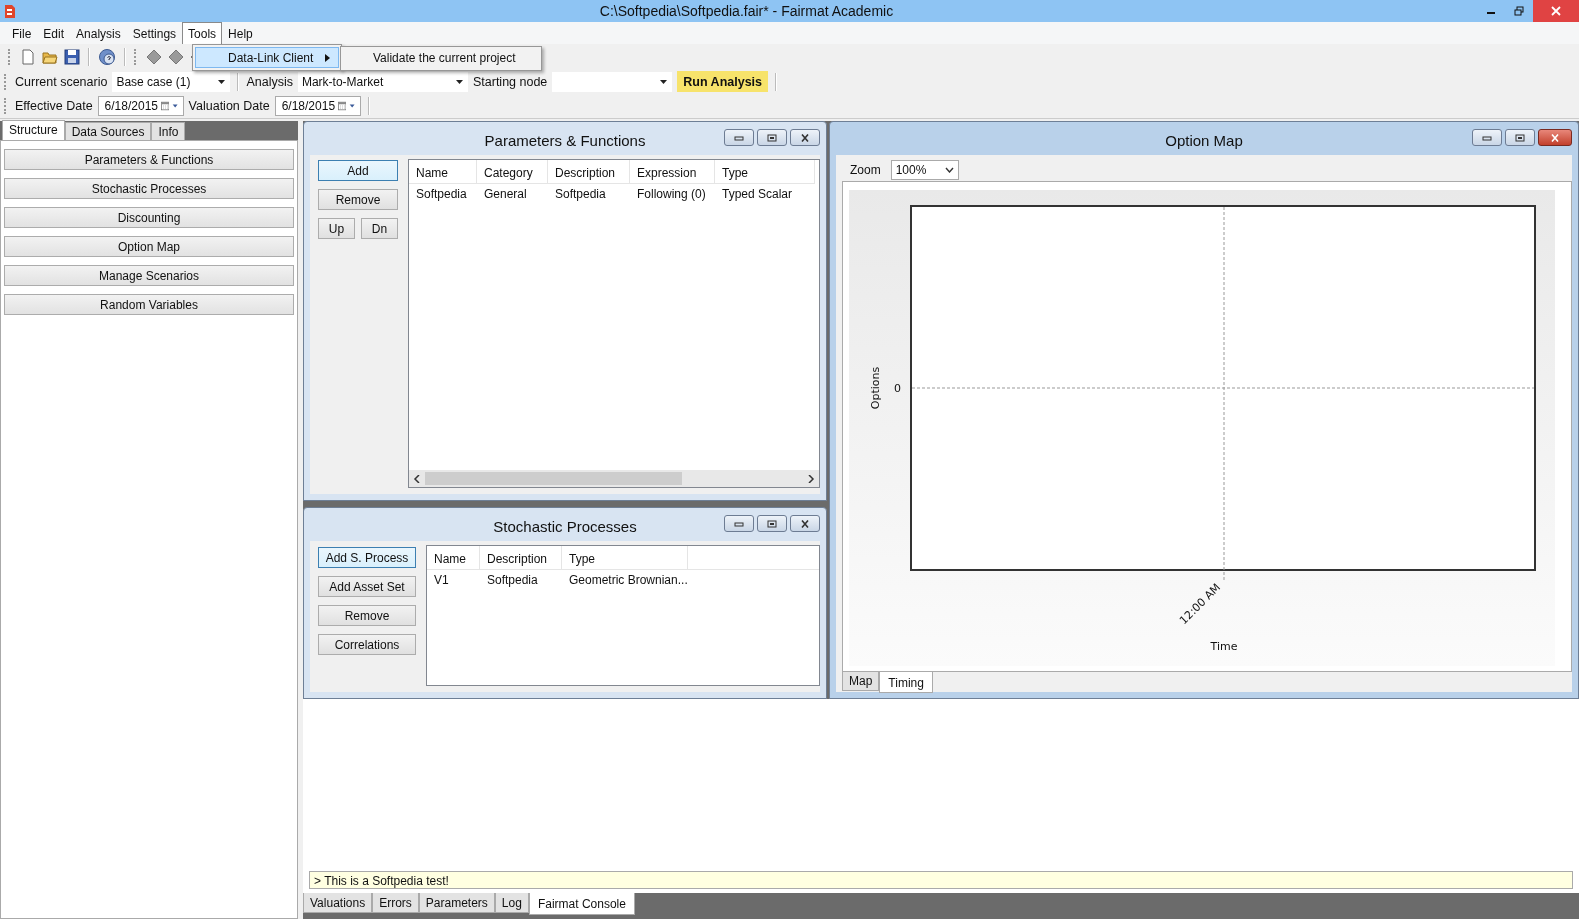 This screenshot has width=1579, height=919. What do you see at coordinates (897, 388) in the screenshot?
I see `tick-label: 0` at bounding box center [897, 388].